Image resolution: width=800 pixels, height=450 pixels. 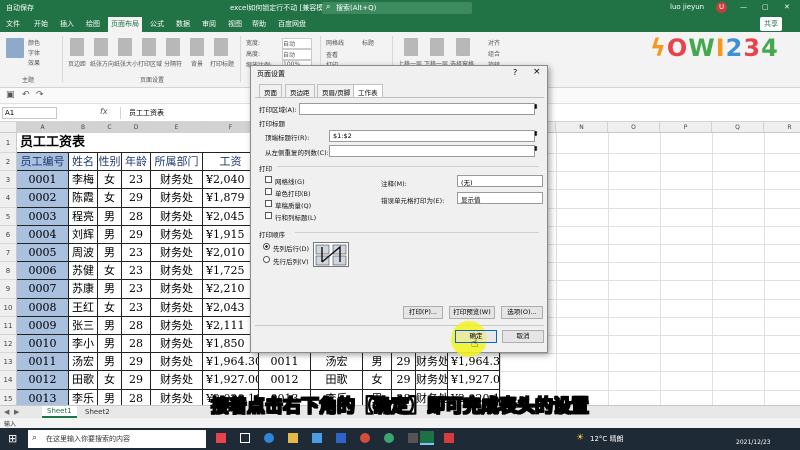 I want to click on table-cell: 周波, so click(x=83, y=253).